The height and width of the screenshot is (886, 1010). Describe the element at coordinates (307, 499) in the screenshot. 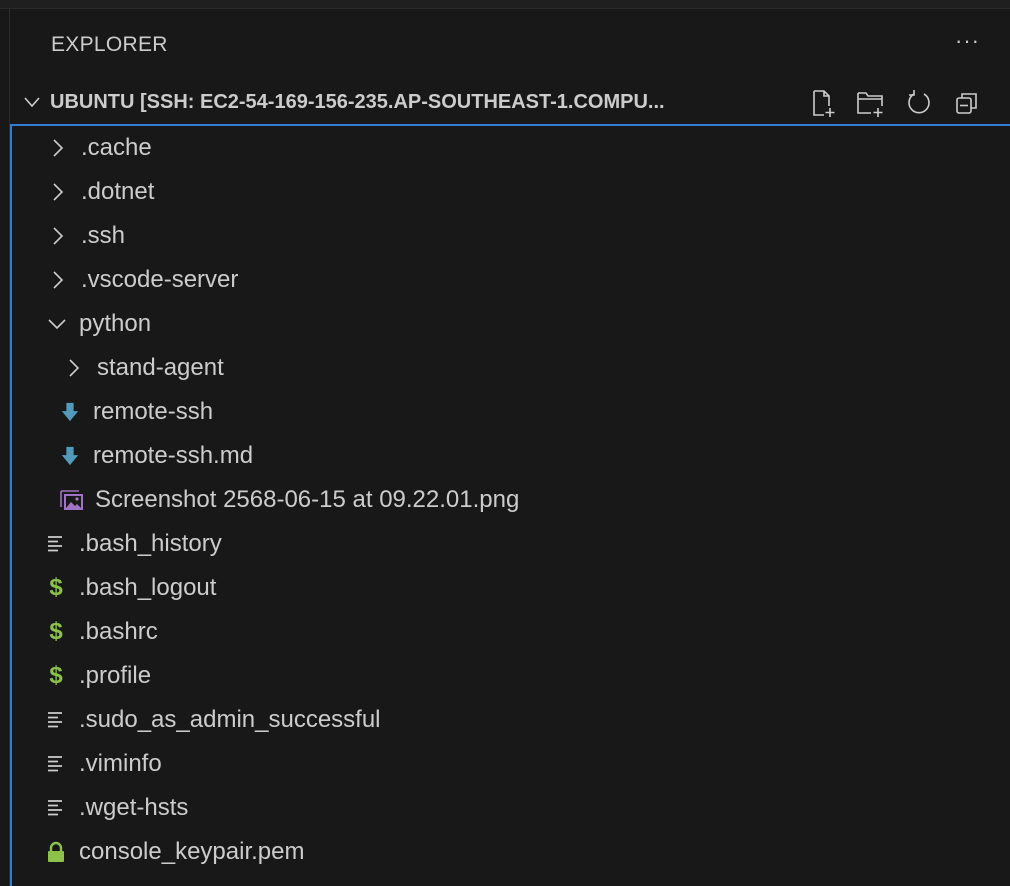

I see `item-label: Screenshot 2568-06-15 at 09.22.01.png` at that location.